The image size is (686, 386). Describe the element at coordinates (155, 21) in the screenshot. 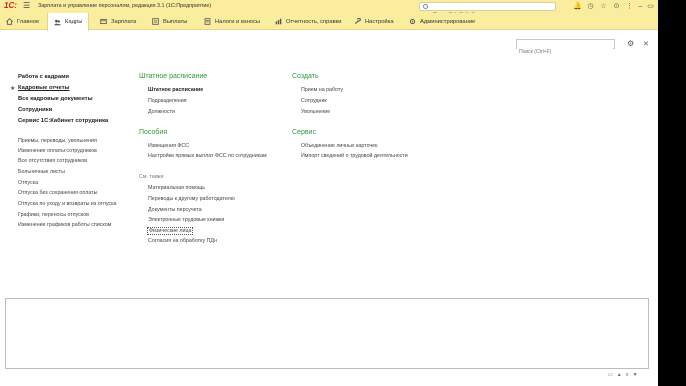

I see `payments-icon` at that location.